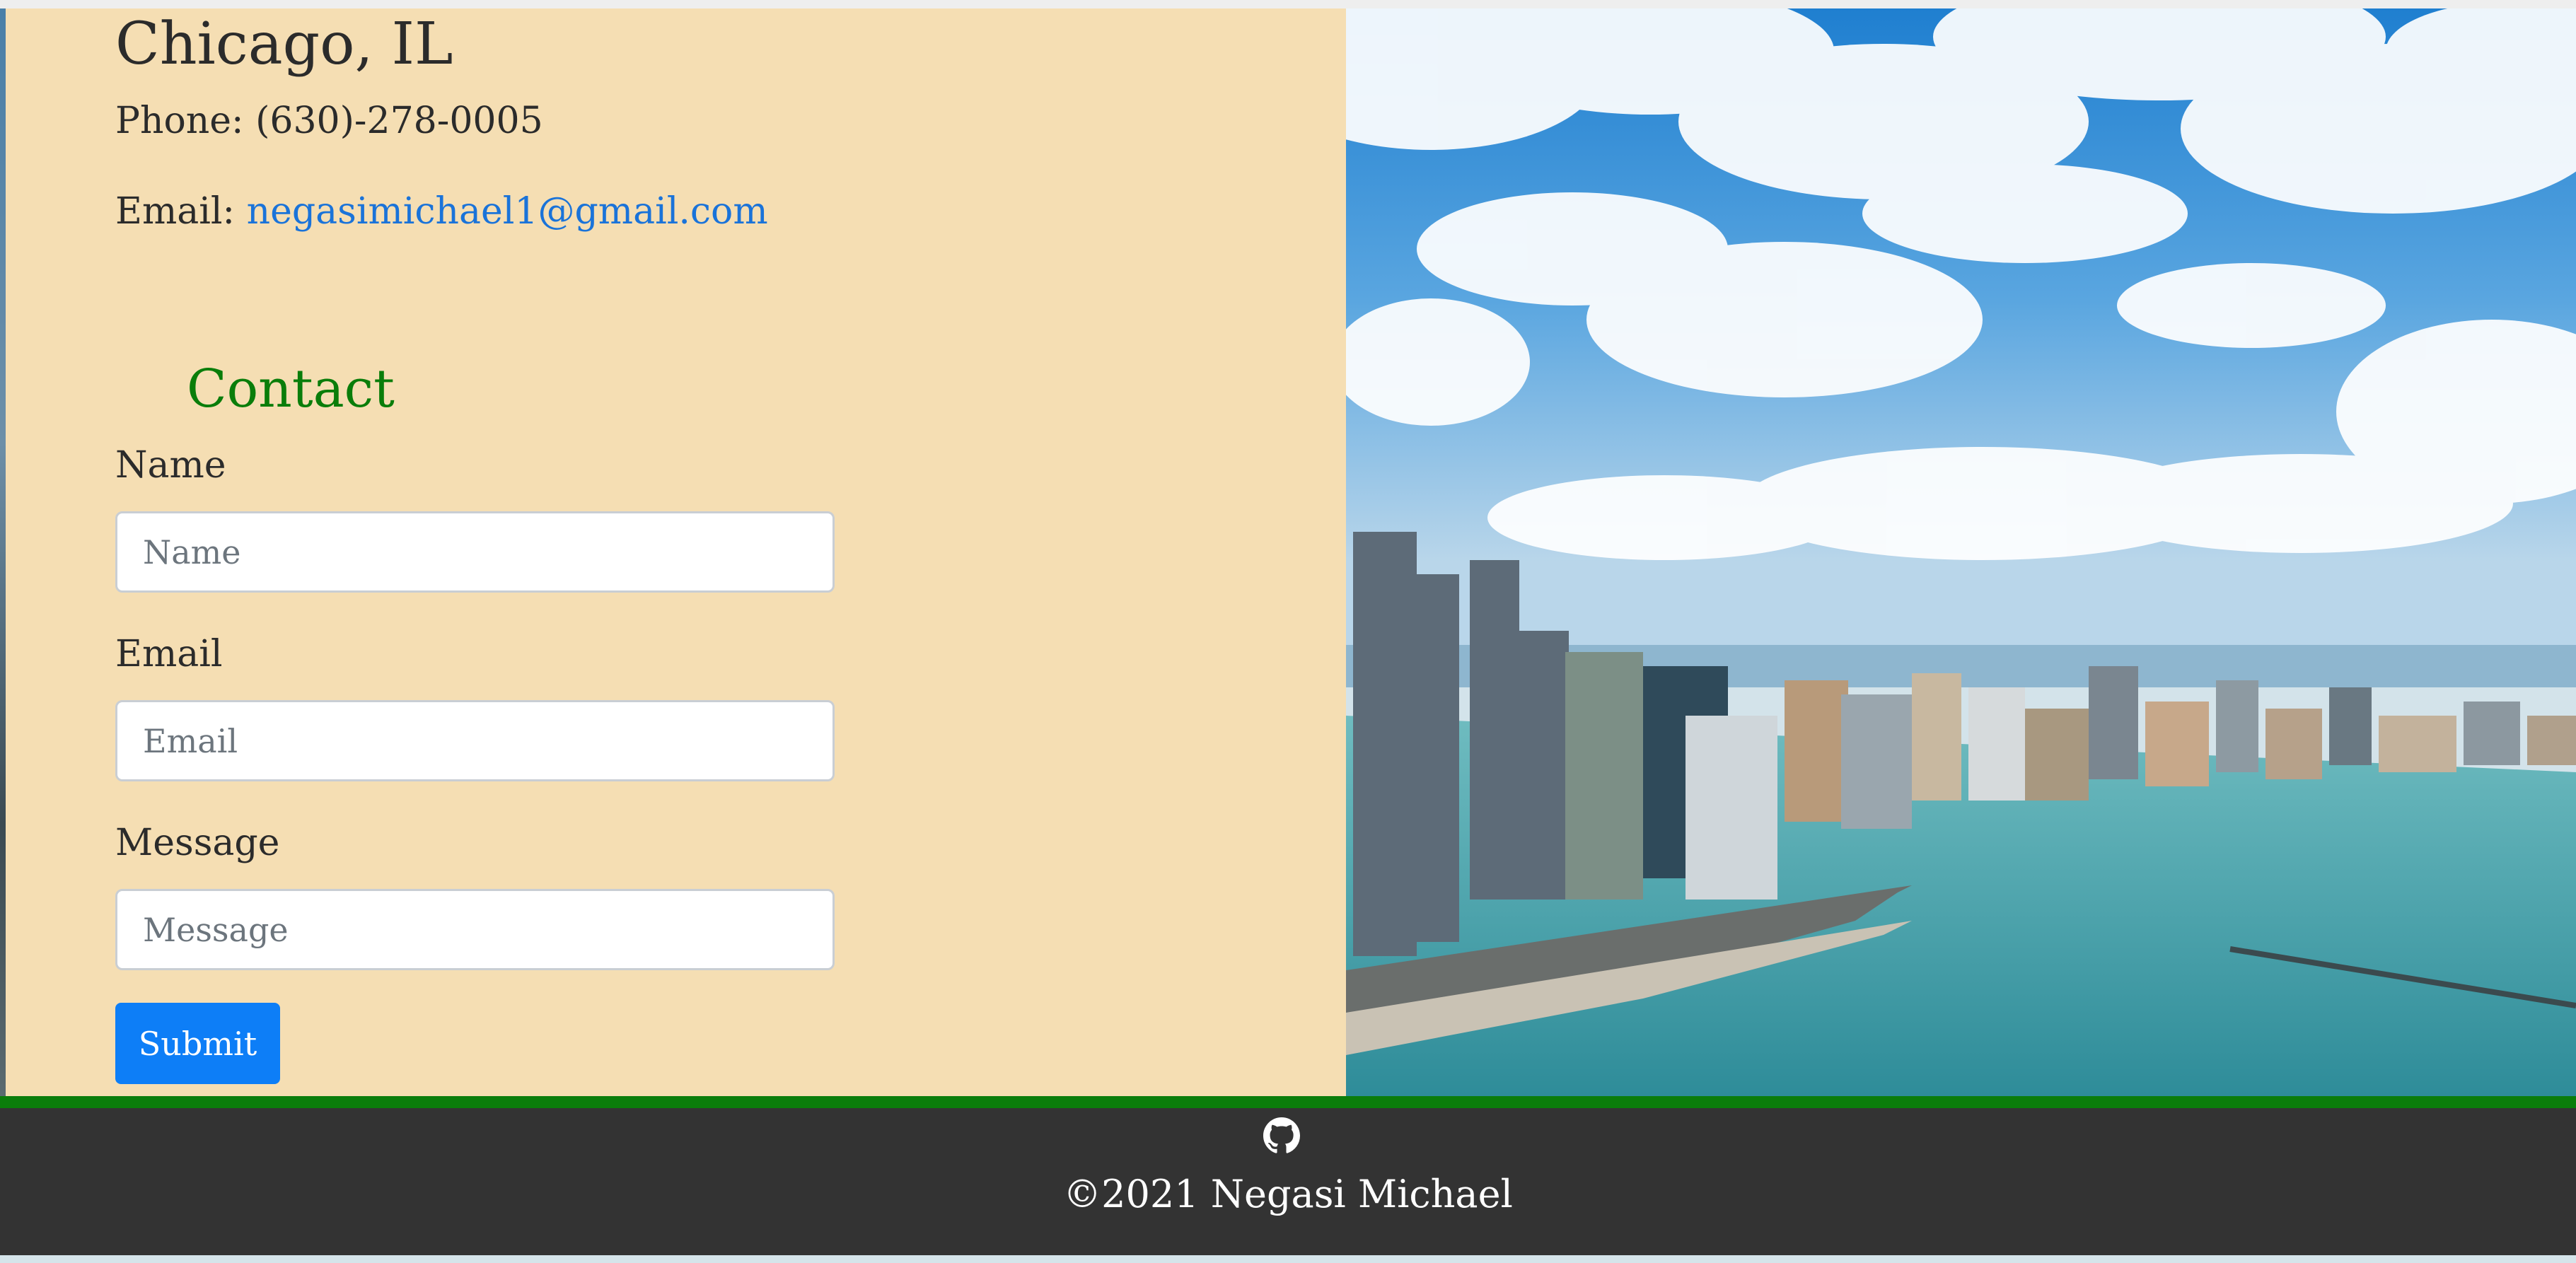 The width and height of the screenshot is (2576, 1263). Describe the element at coordinates (1288, 4) in the screenshot. I see `top-strip` at that location.